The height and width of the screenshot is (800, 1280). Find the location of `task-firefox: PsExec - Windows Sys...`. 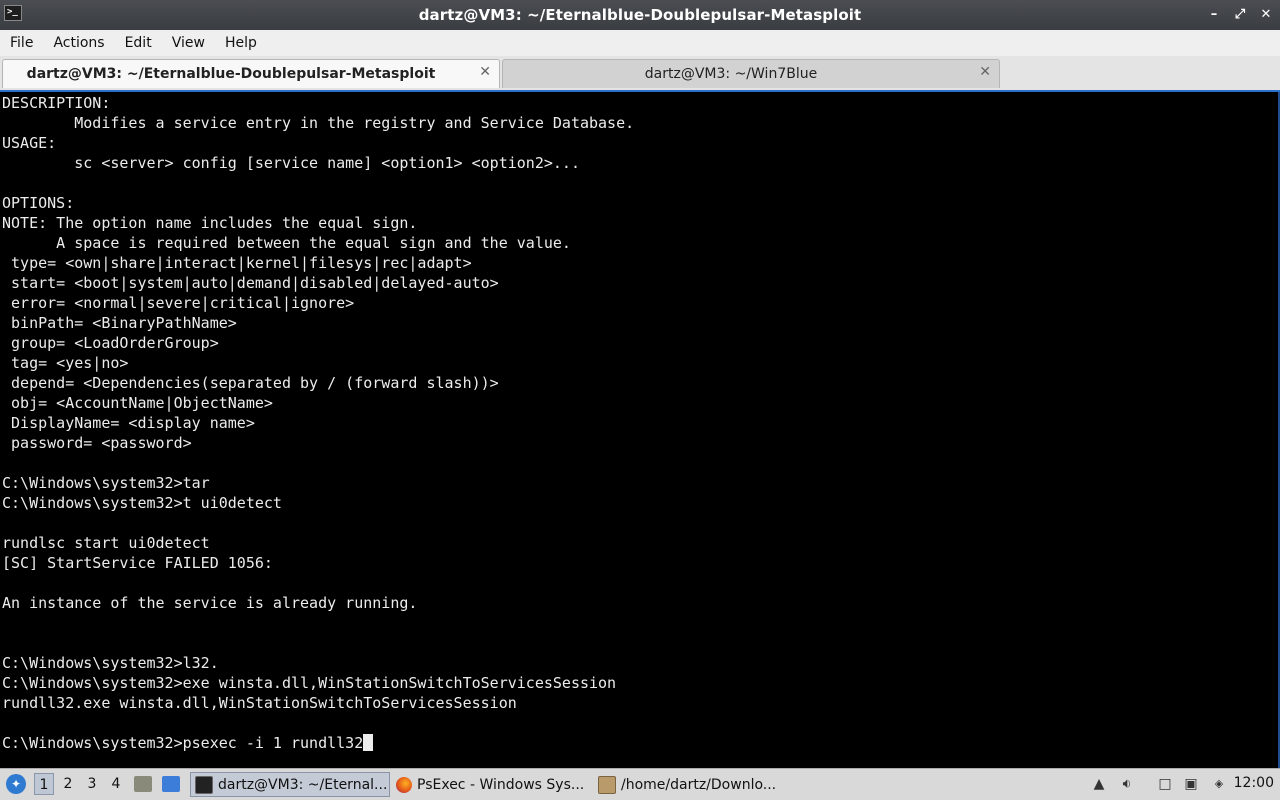

task-firefox: PsExec - Windows Sys... is located at coordinates (492, 784).